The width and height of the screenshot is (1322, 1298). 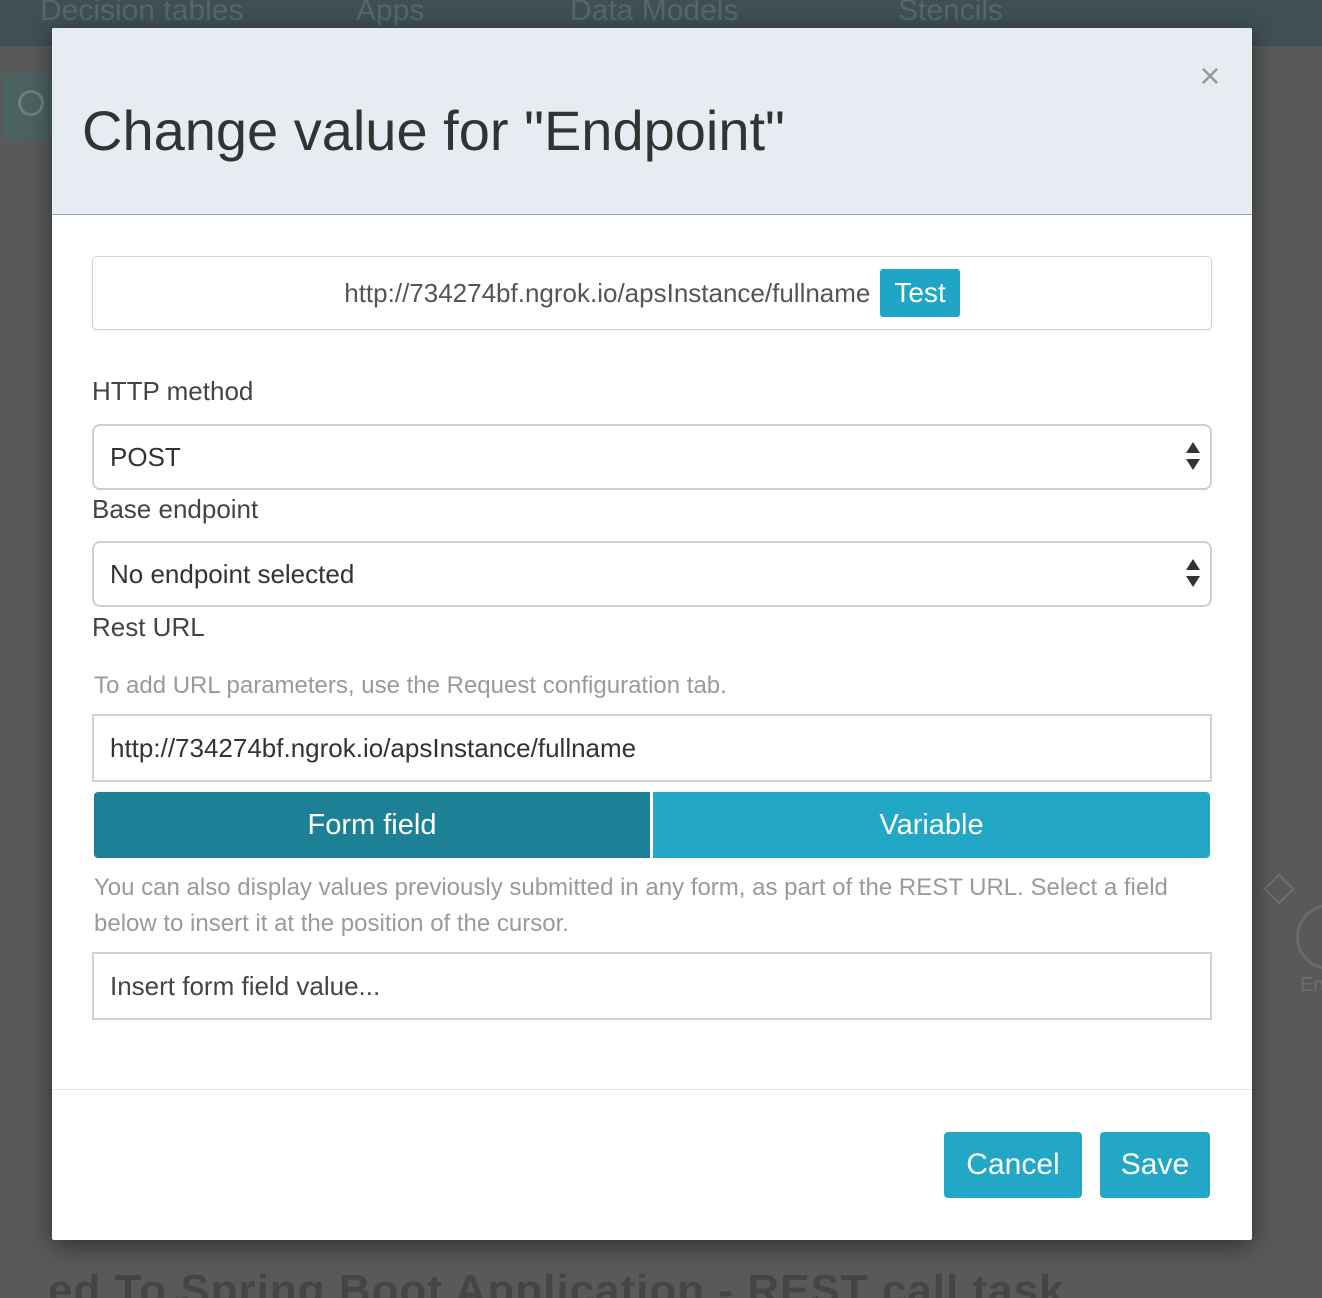 I want to click on insert-form-field-input, so click(x=652, y=986).